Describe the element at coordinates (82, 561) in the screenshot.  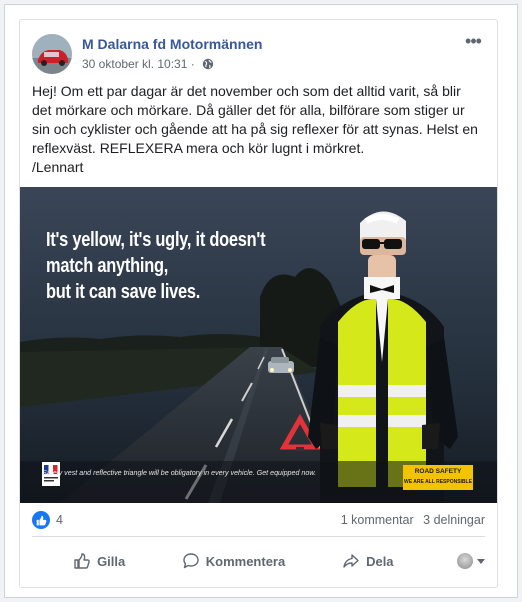
I see `thumbs-up-icon` at that location.